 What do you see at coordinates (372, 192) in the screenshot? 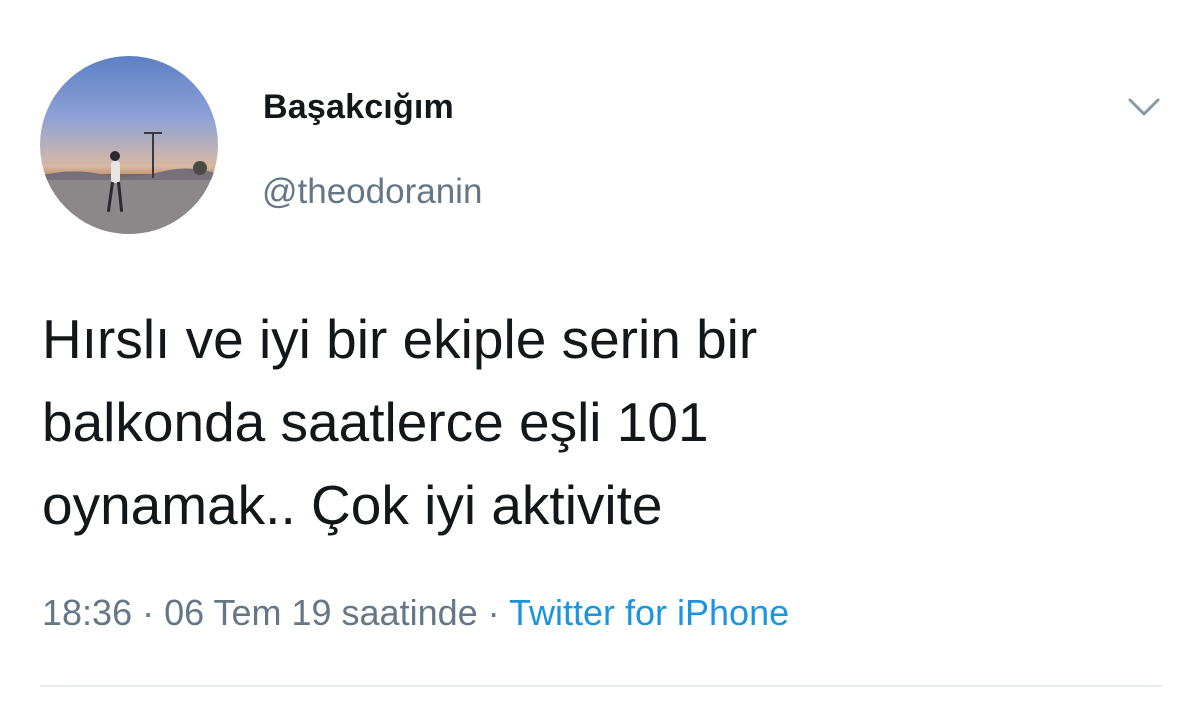
I see `user-handle: @theodoranin` at bounding box center [372, 192].